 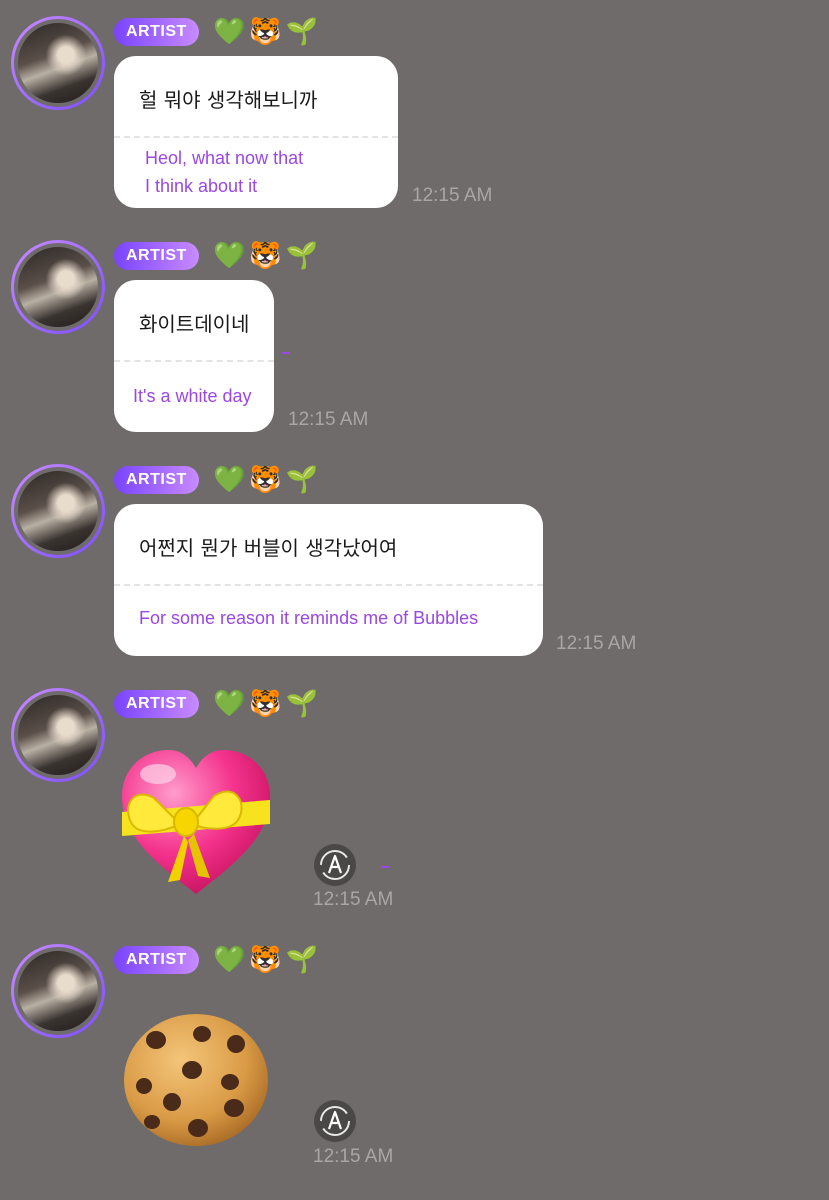 I want to click on message-text: 헐 뭐야 생각해보니까, so click(x=228, y=100).